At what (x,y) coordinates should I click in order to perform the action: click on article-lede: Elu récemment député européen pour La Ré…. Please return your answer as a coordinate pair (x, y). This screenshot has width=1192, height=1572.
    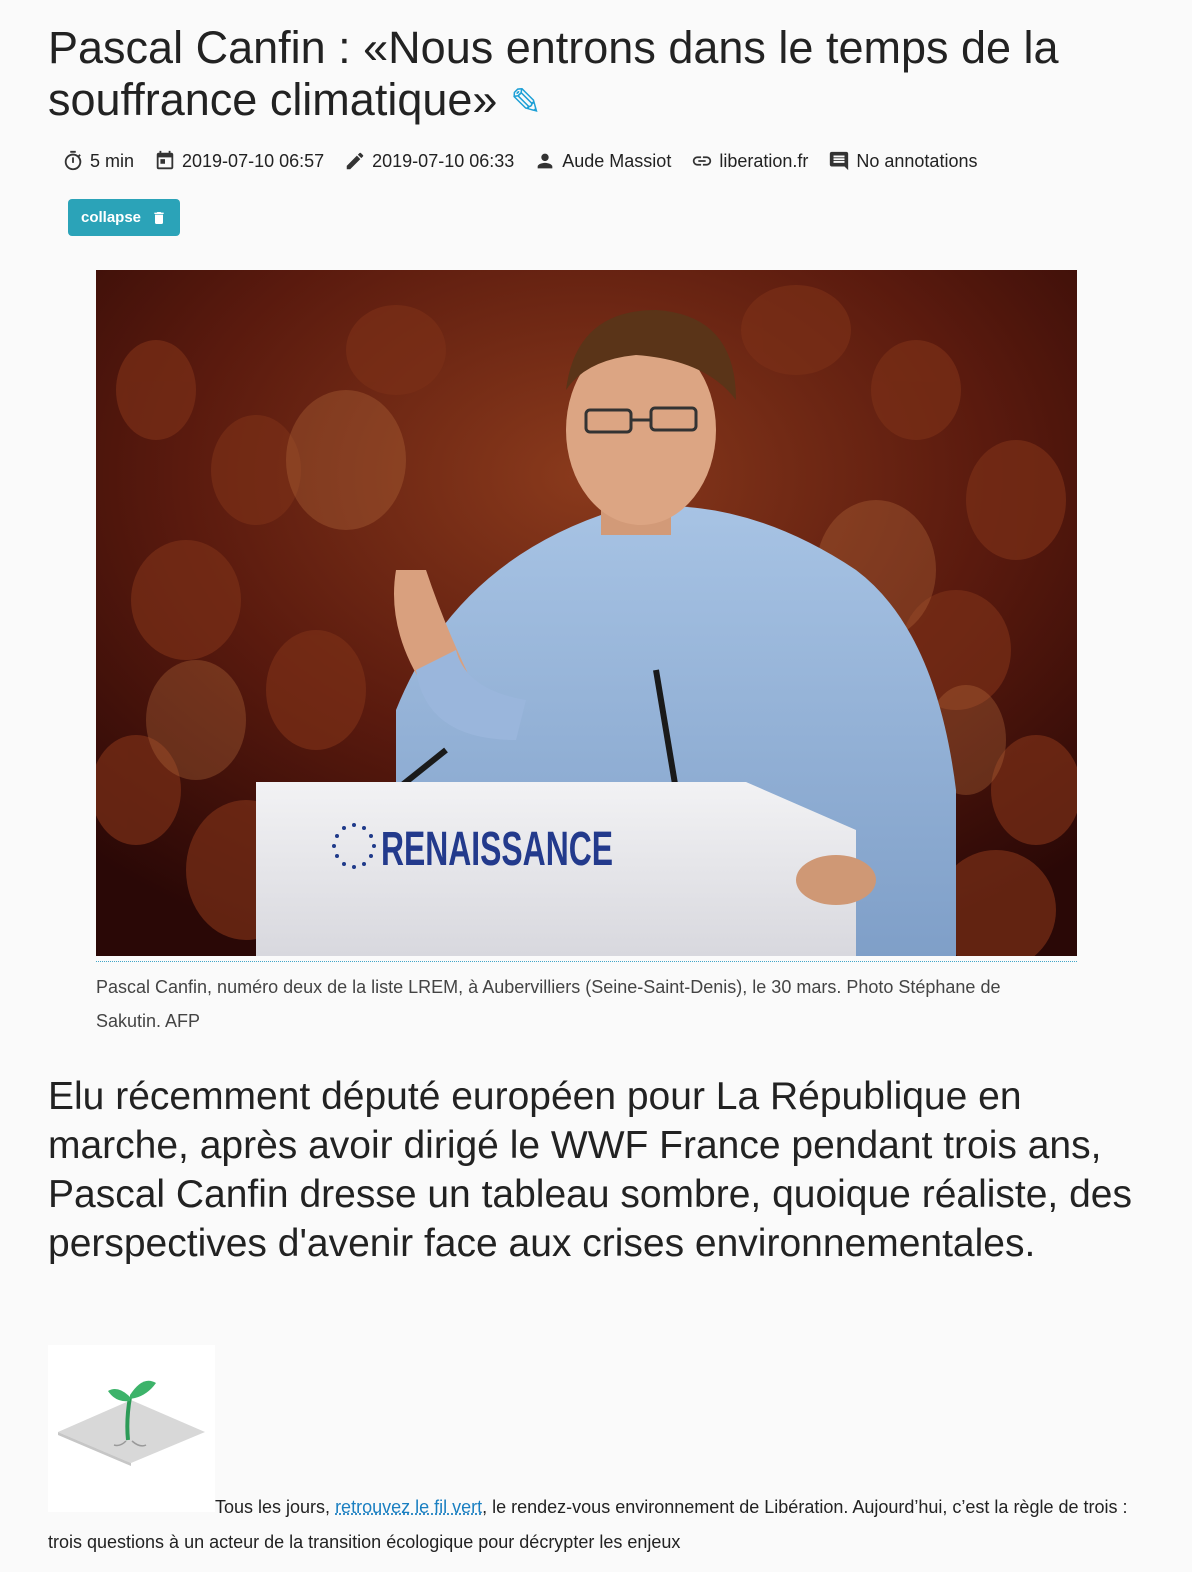
    Looking at the image, I should click on (590, 1170).